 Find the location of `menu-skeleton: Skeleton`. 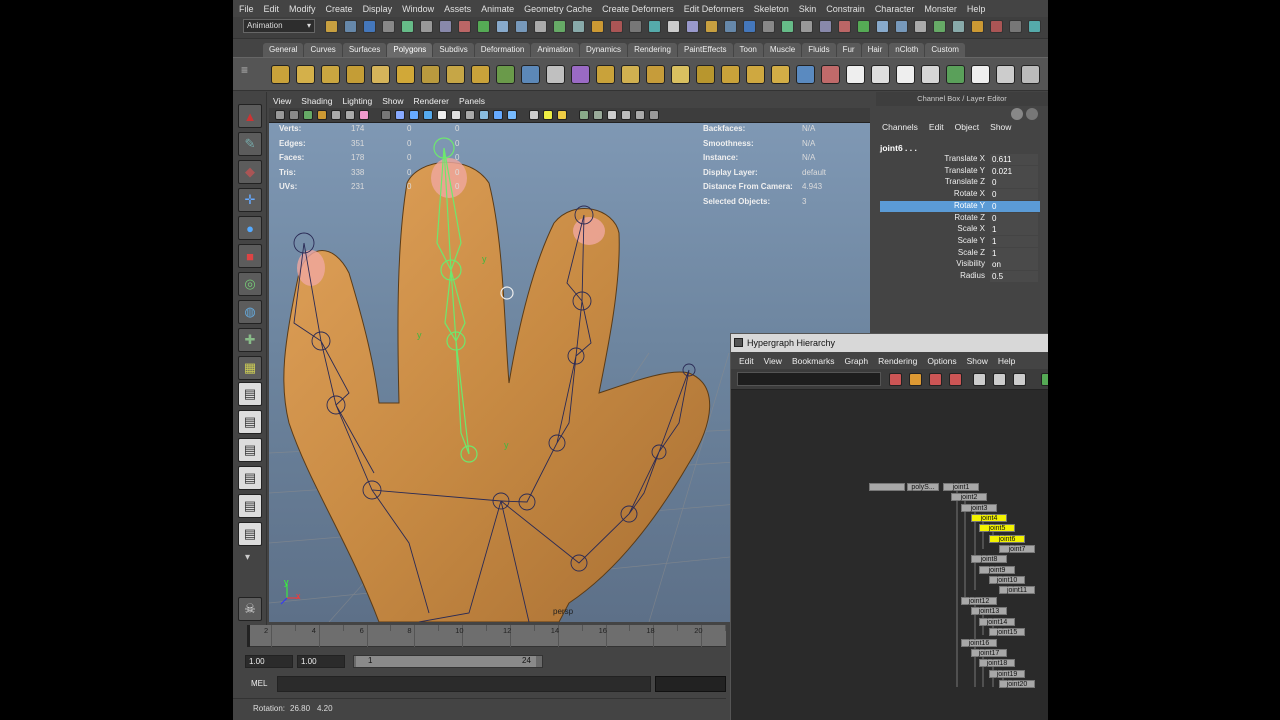

menu-skeleton: Skeleton is located at coordinates (771, 9).